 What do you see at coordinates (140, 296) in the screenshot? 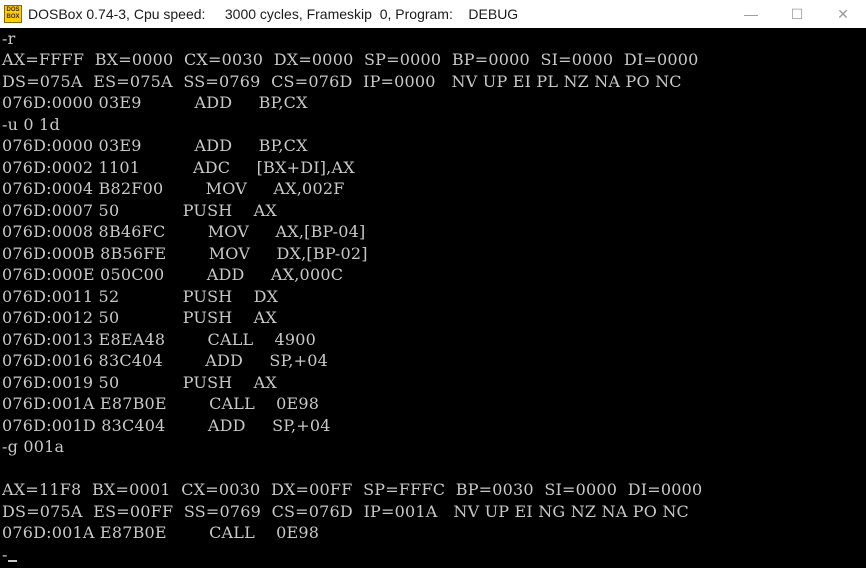
I see `terminal-line: 076D:0011 52 PUSH DX` at bounding box center [140, 296].